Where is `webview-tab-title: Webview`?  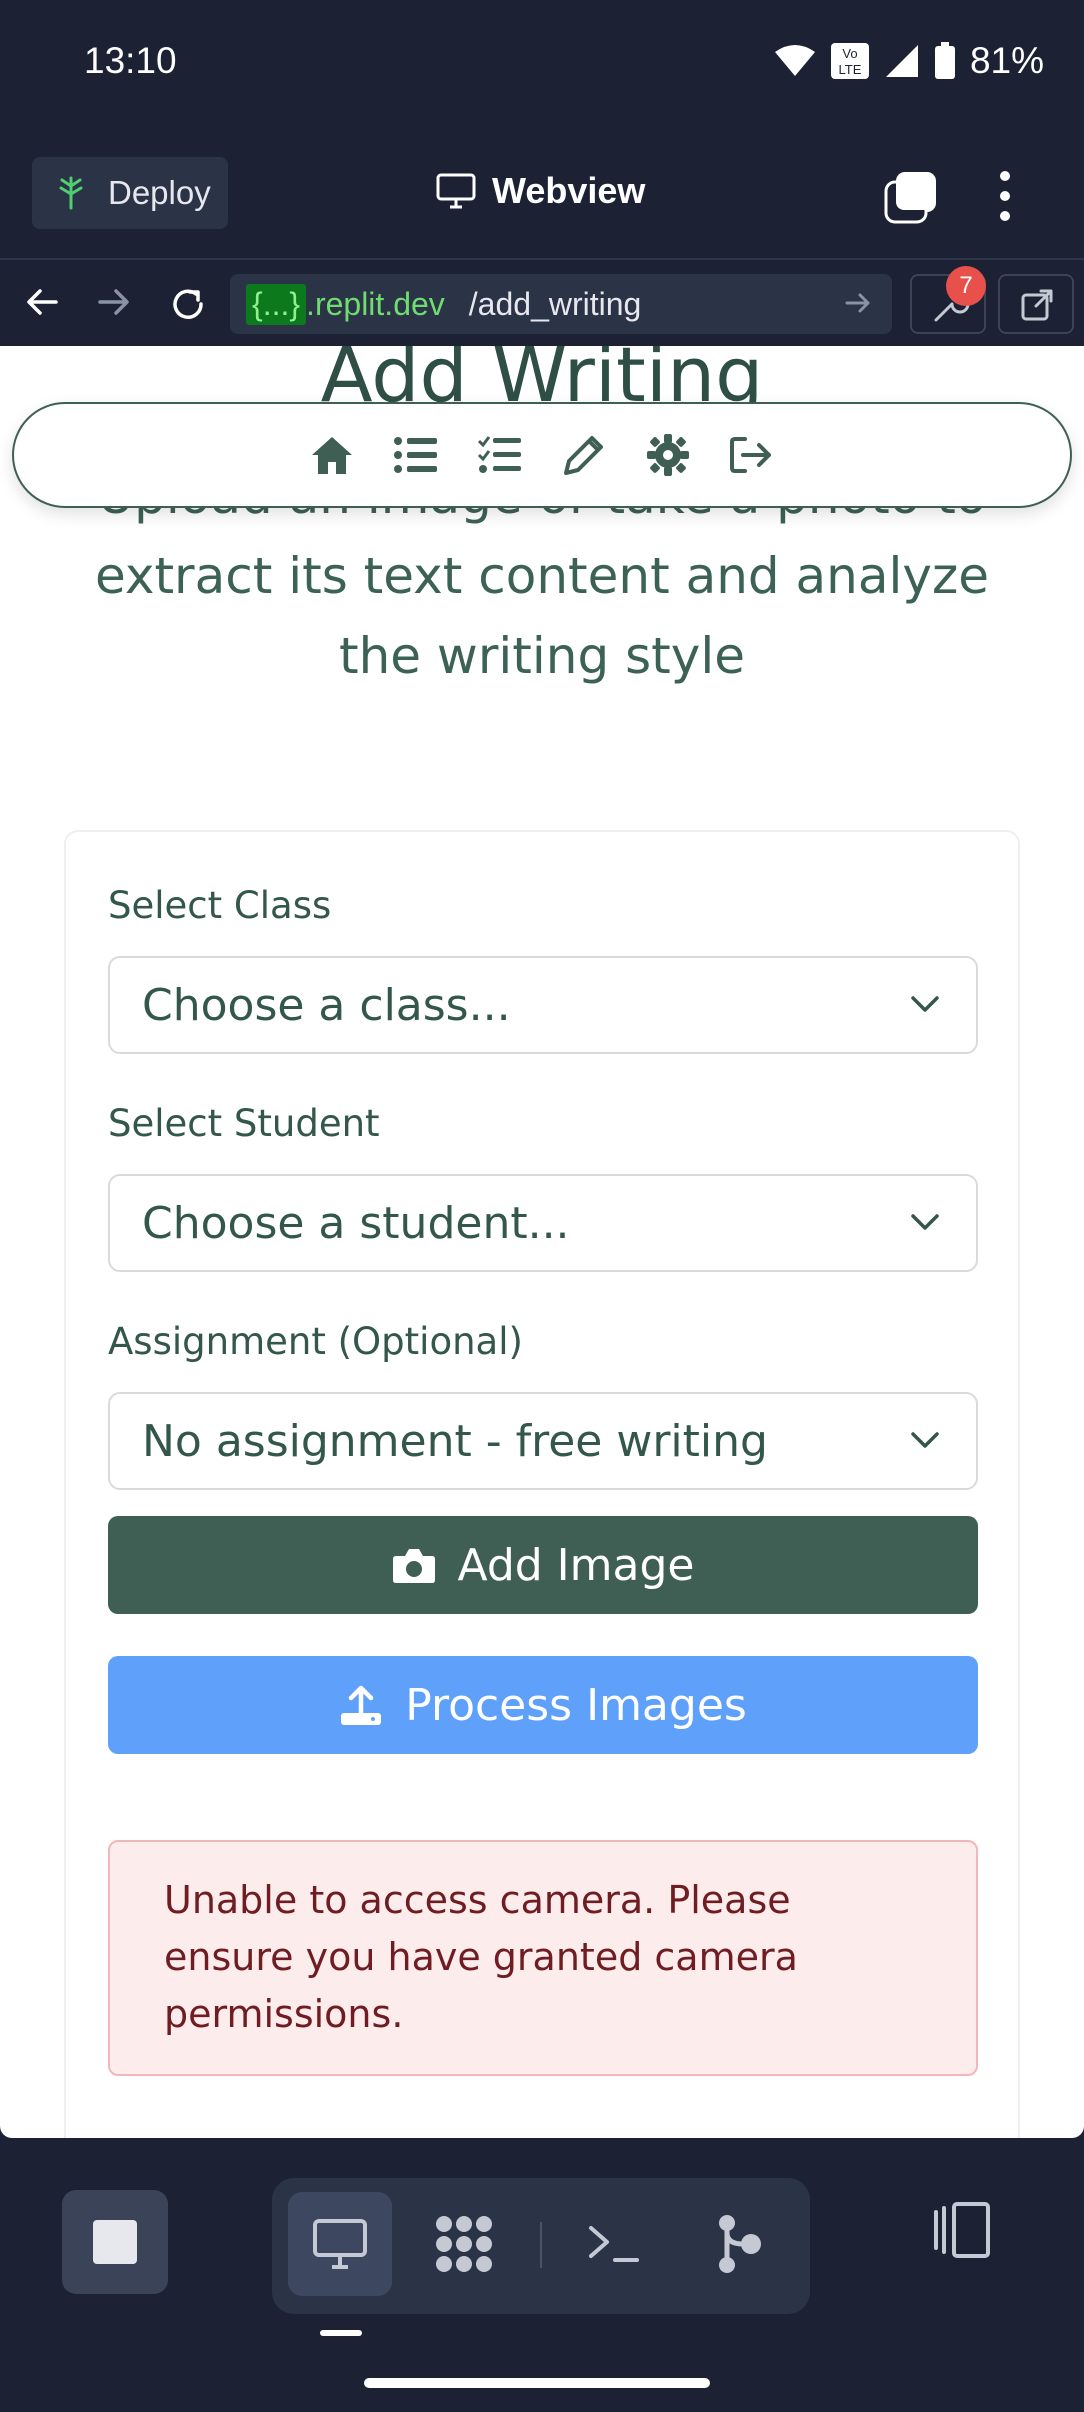
webview-tab-title: Webview is located at coordinates (540, 191).